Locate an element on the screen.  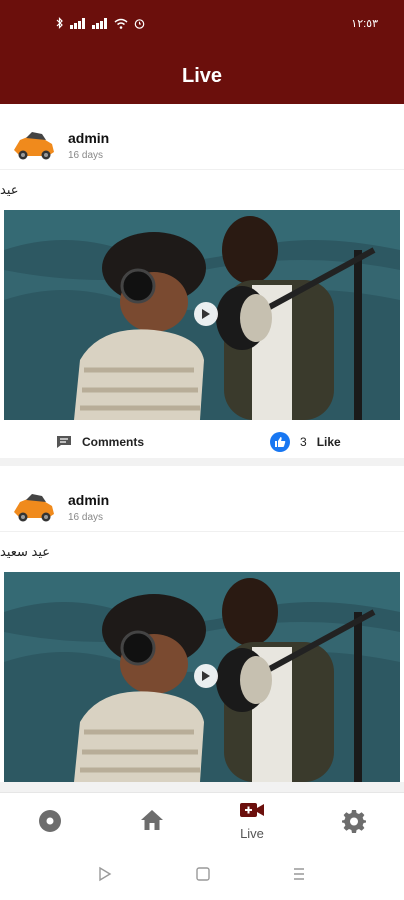
comments-button: Comments is located at coordinates (100, 442).